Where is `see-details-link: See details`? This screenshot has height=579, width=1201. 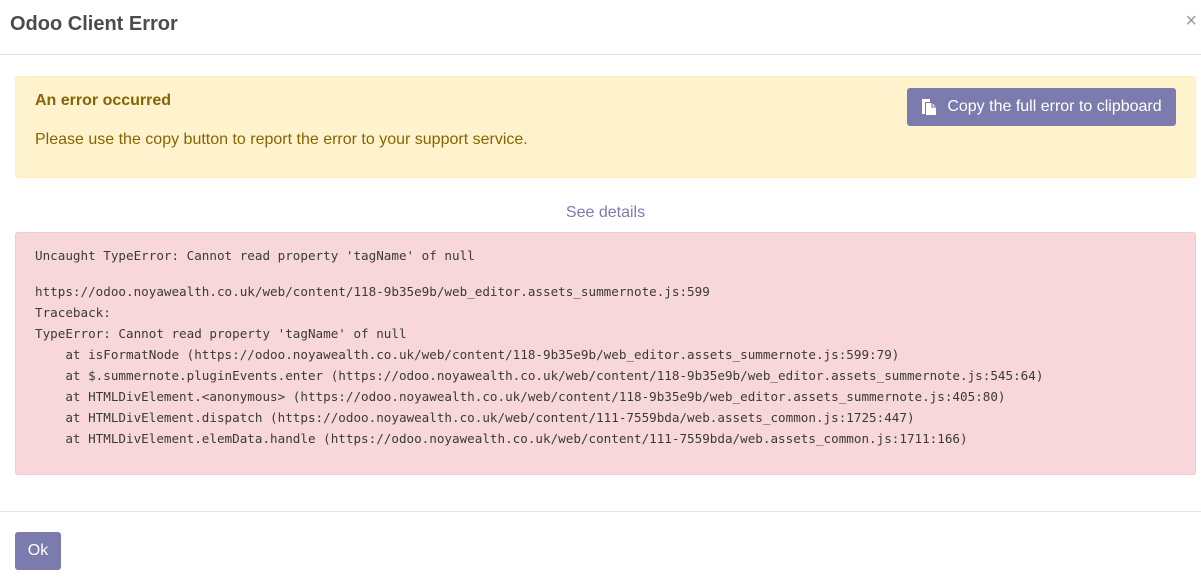
see-details-link: See details is located at coordinates (600, 213).